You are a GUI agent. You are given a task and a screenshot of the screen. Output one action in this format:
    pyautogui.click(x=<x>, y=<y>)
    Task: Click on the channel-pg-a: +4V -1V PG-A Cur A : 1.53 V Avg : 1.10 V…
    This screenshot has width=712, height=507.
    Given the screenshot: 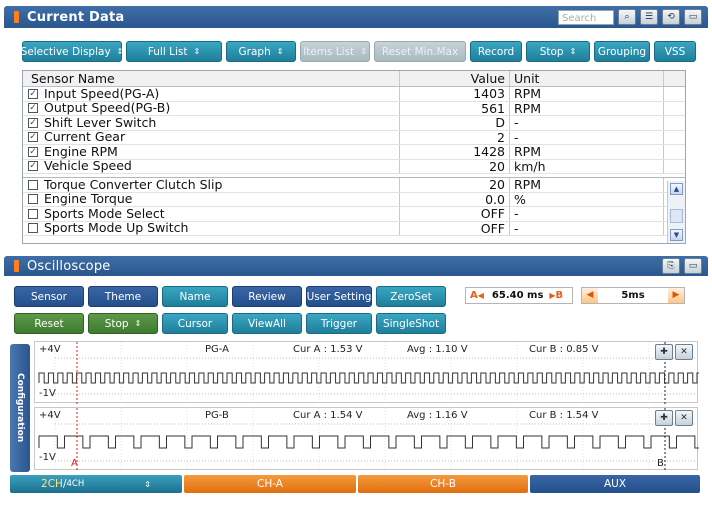 What is the action you would take?
    pyautogui.click(x=366, y=372)
    